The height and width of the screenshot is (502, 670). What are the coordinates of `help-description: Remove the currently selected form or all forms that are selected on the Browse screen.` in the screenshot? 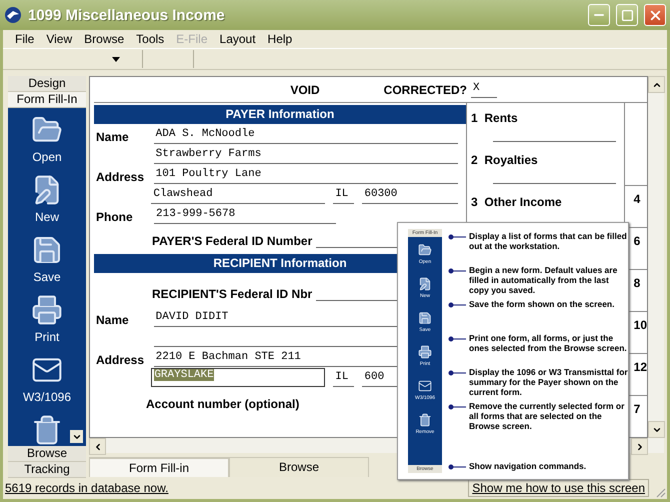 It's located at (547, 416).